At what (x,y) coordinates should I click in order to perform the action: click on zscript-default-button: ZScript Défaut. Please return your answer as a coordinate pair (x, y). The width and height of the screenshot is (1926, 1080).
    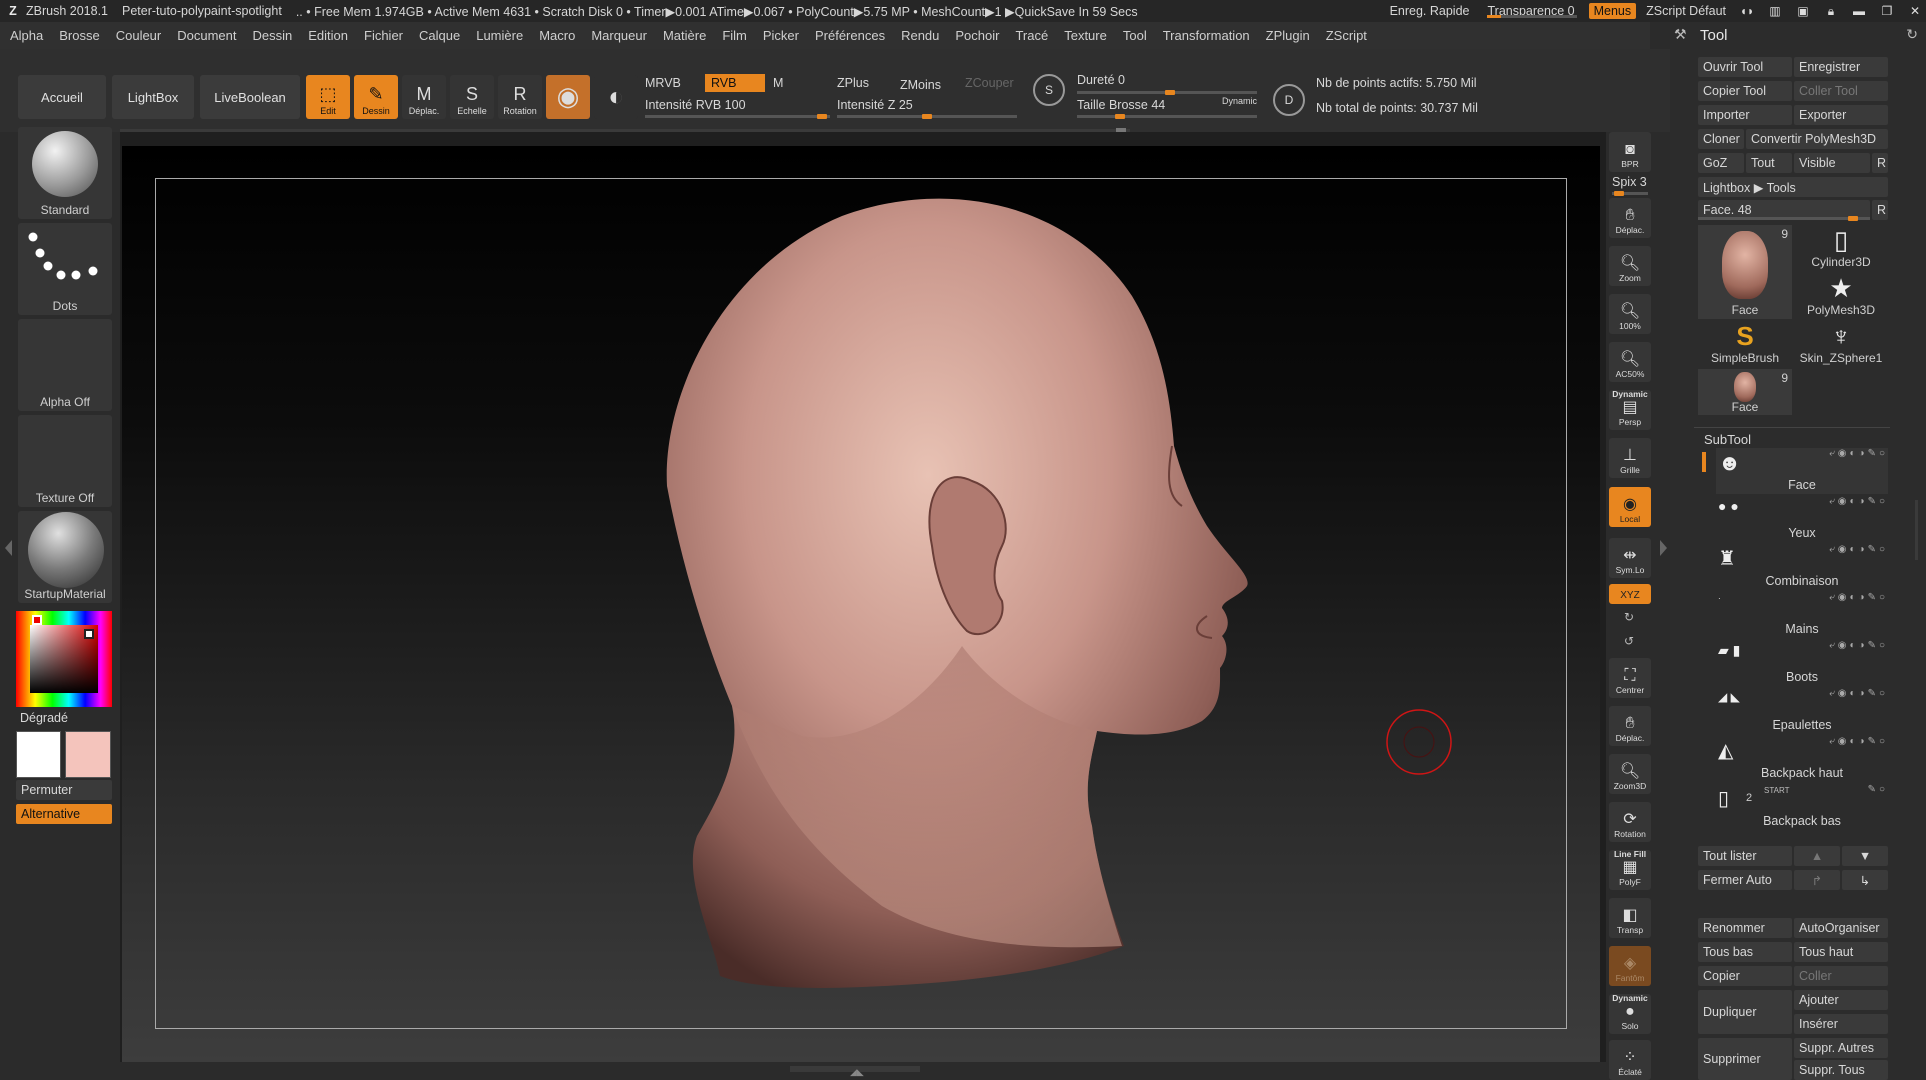
    Looking at the image, I should click on (1686, 11).